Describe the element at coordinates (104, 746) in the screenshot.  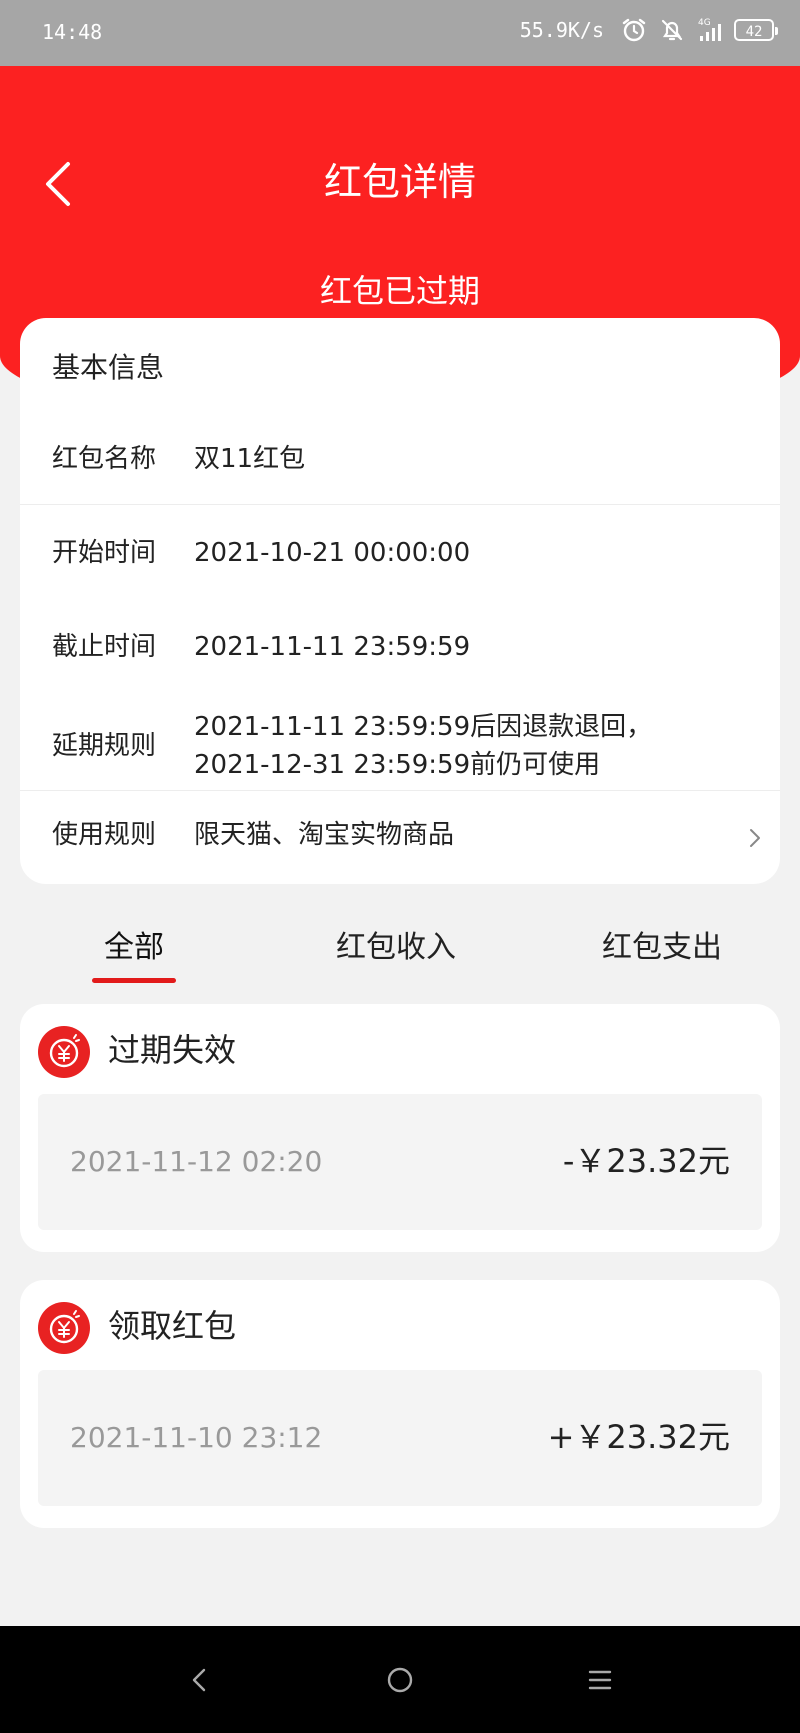
I see `info-label: 延期规则` at that location.